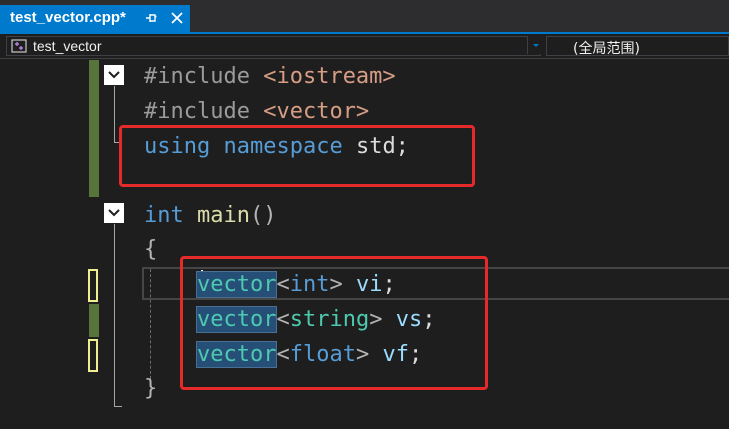 Image resolution: width=729 pixels, height=429 pixels. I want to click on navigation-bar: test_vector (全局范围), so click(364, 46).